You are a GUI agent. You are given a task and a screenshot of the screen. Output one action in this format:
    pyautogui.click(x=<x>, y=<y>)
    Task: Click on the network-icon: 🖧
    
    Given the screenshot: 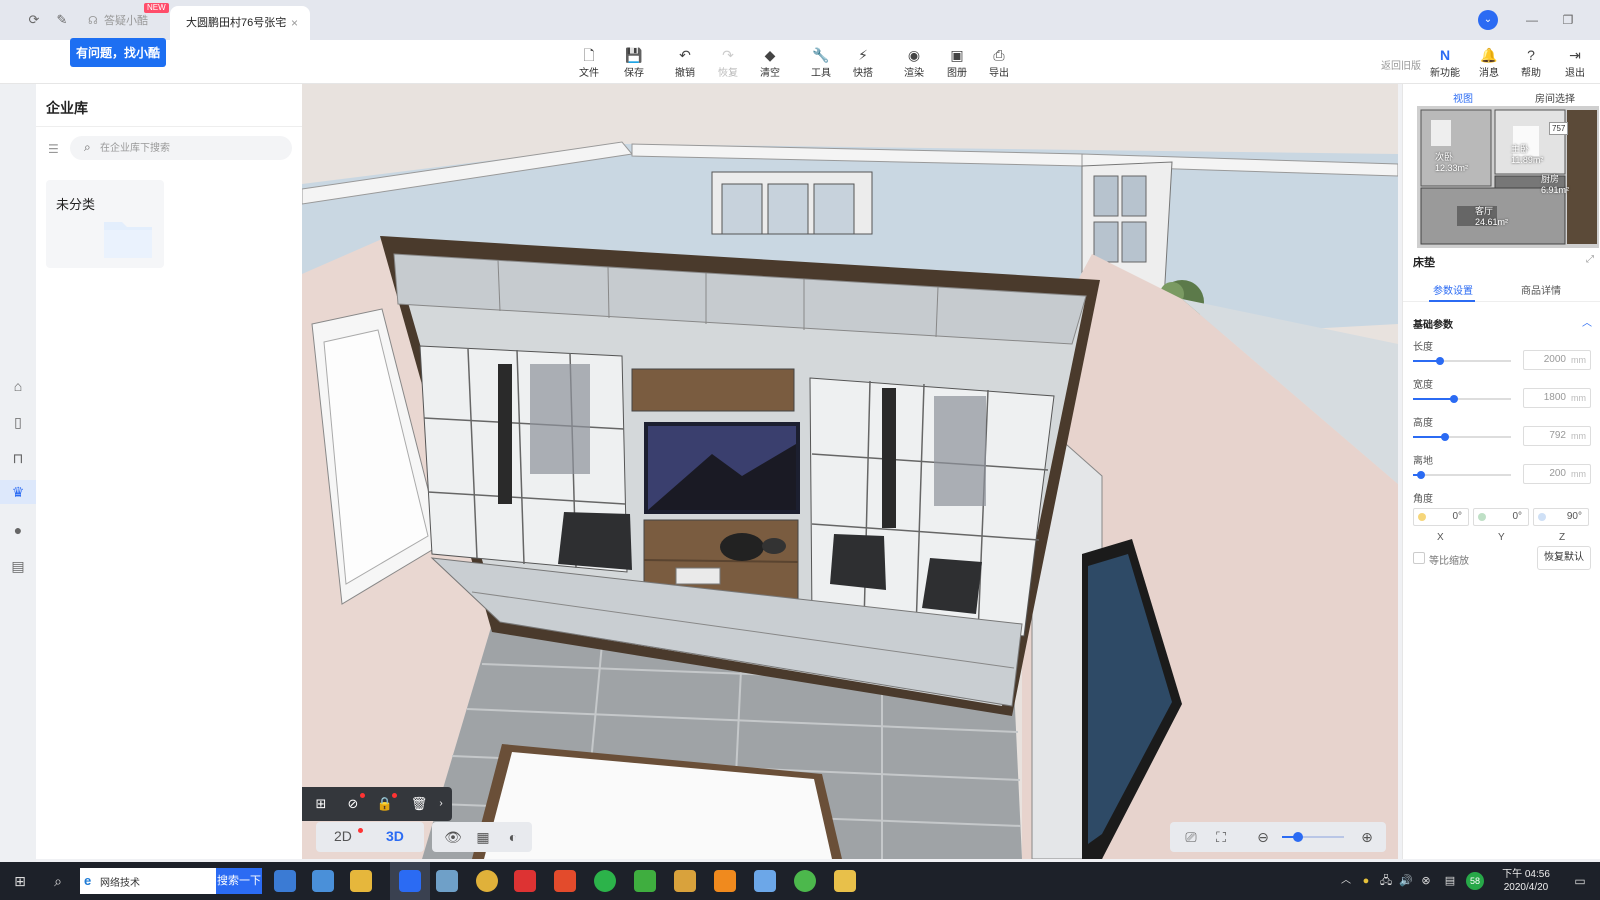 What is the action you would take?
    pyautogui.click(x=1386, y=881)
    